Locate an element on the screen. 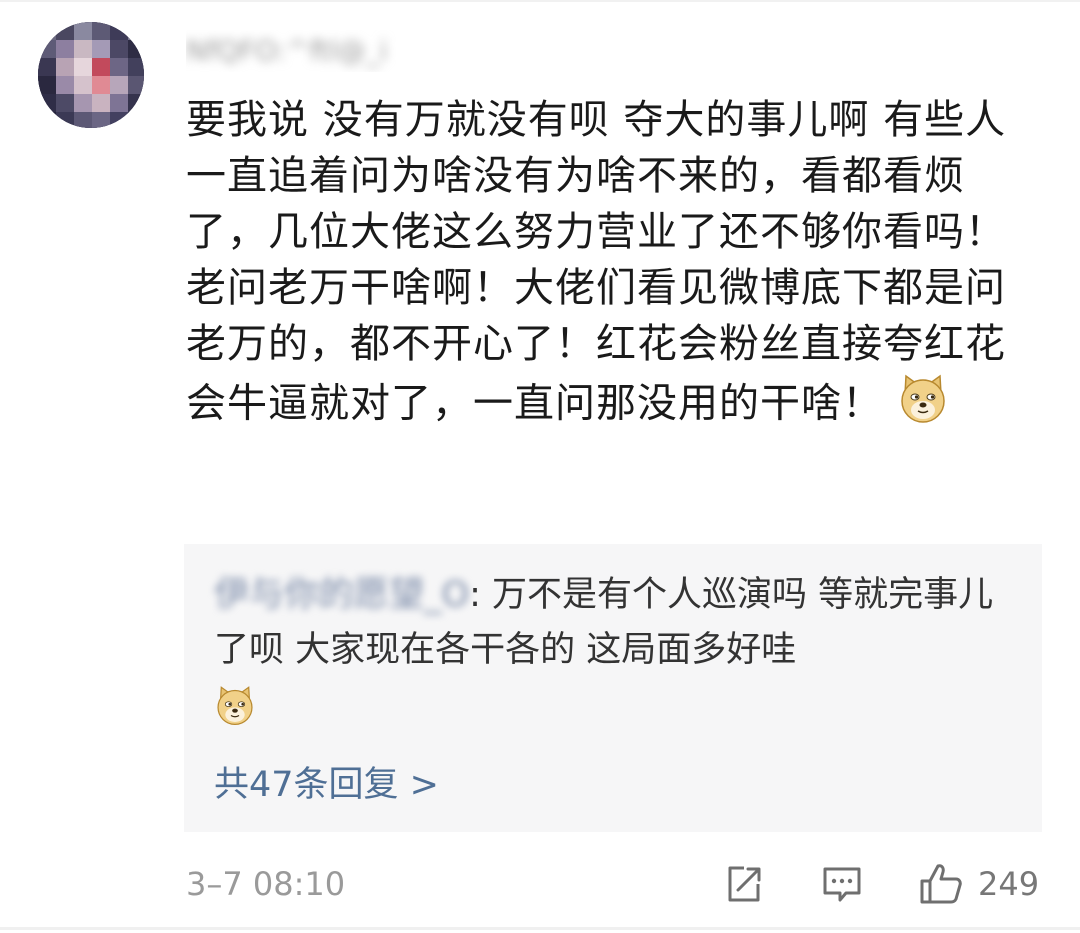 This screenshot has height=933, width=1080. comment-footer: 3–7 08:10 249 is located at coordinates (616, 883).